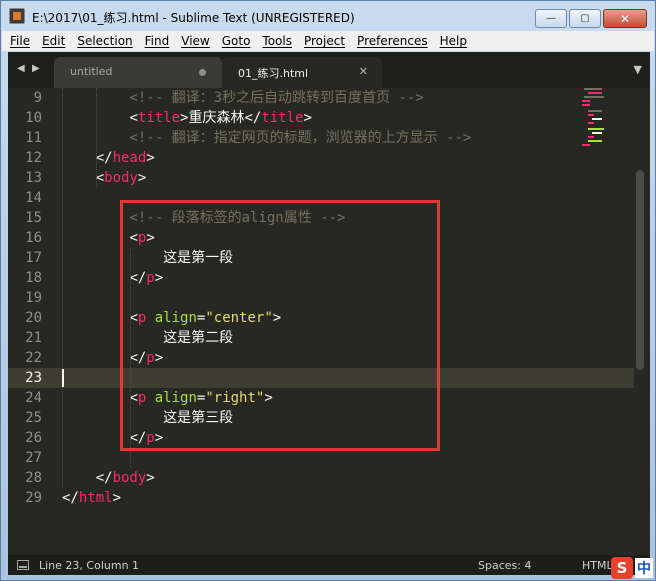  I want to click on tab-01-html: 01_练习.html ✕, so click(302, 72).